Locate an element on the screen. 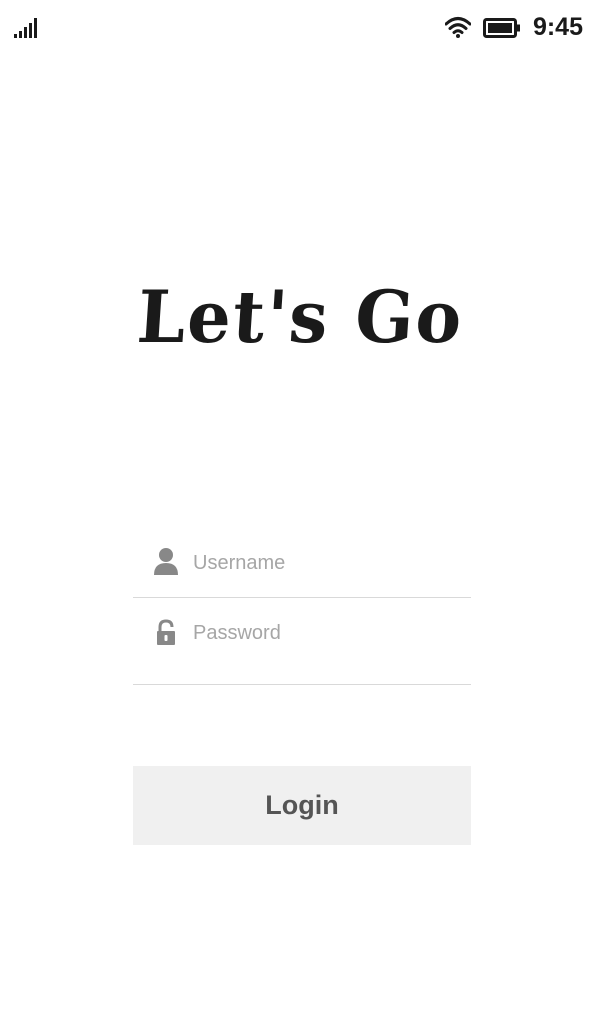  logo-text: Let's Go is located at coordinates (300, 316).